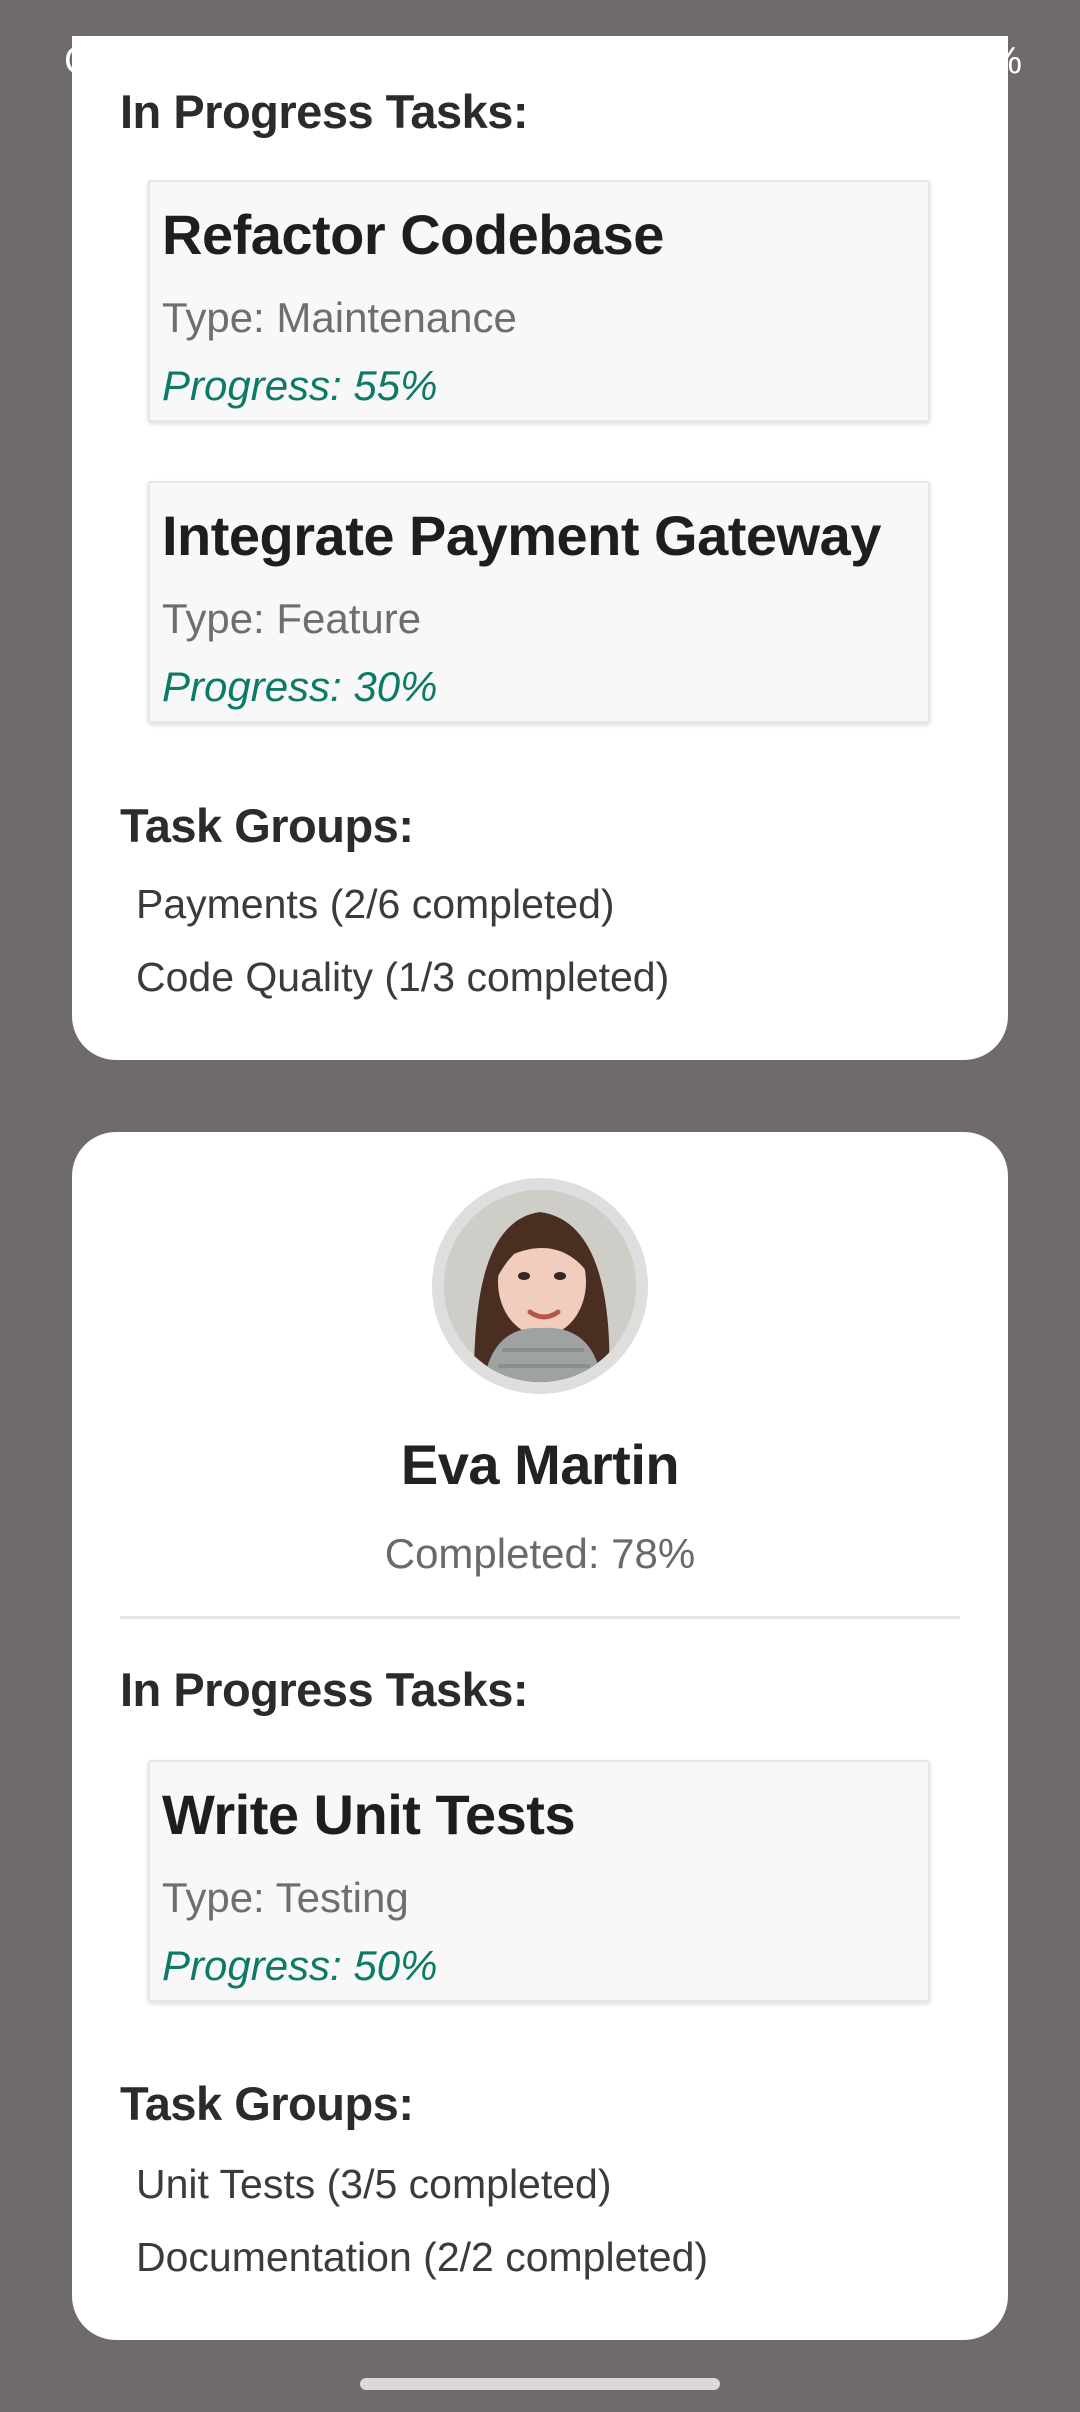  I want to click on task-title: Refactor Codebase, so click(413, 234).